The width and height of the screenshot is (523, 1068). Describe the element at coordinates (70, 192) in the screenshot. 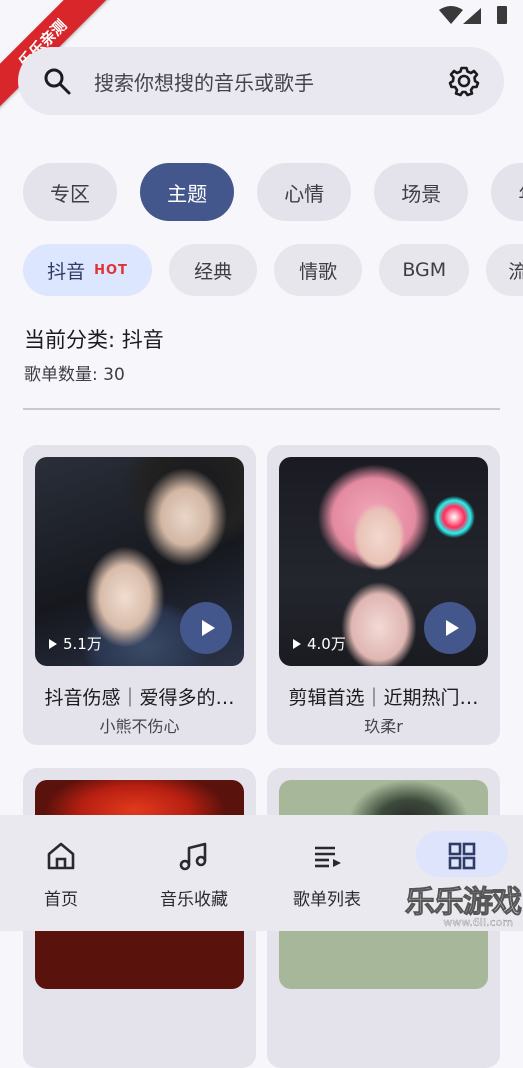

I see `category-chip-zone: 专区` at that location.